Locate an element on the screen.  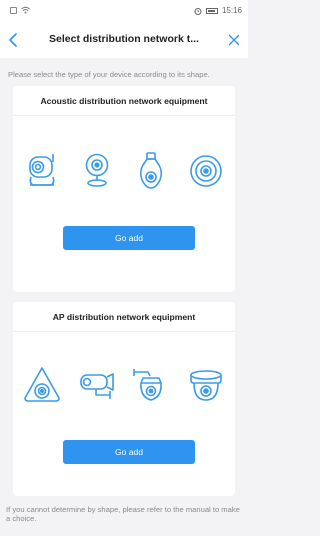
wifi-icon is located at coordinates (25, 10).